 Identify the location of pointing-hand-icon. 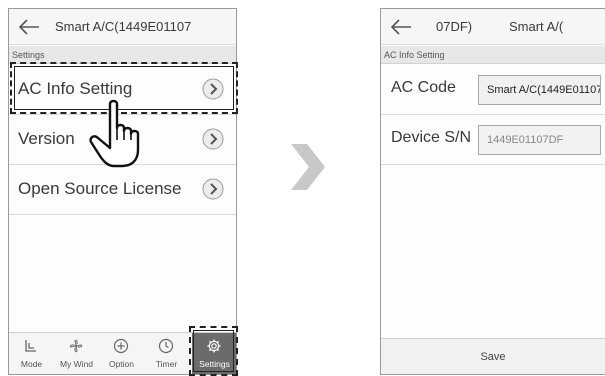
(114, 133).